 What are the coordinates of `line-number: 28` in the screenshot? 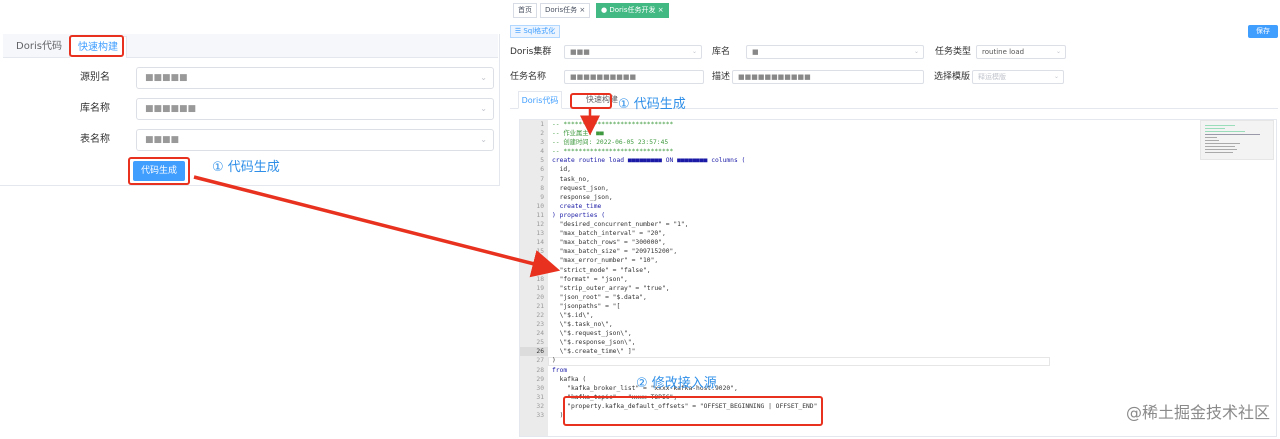 It's located at (540, 370).